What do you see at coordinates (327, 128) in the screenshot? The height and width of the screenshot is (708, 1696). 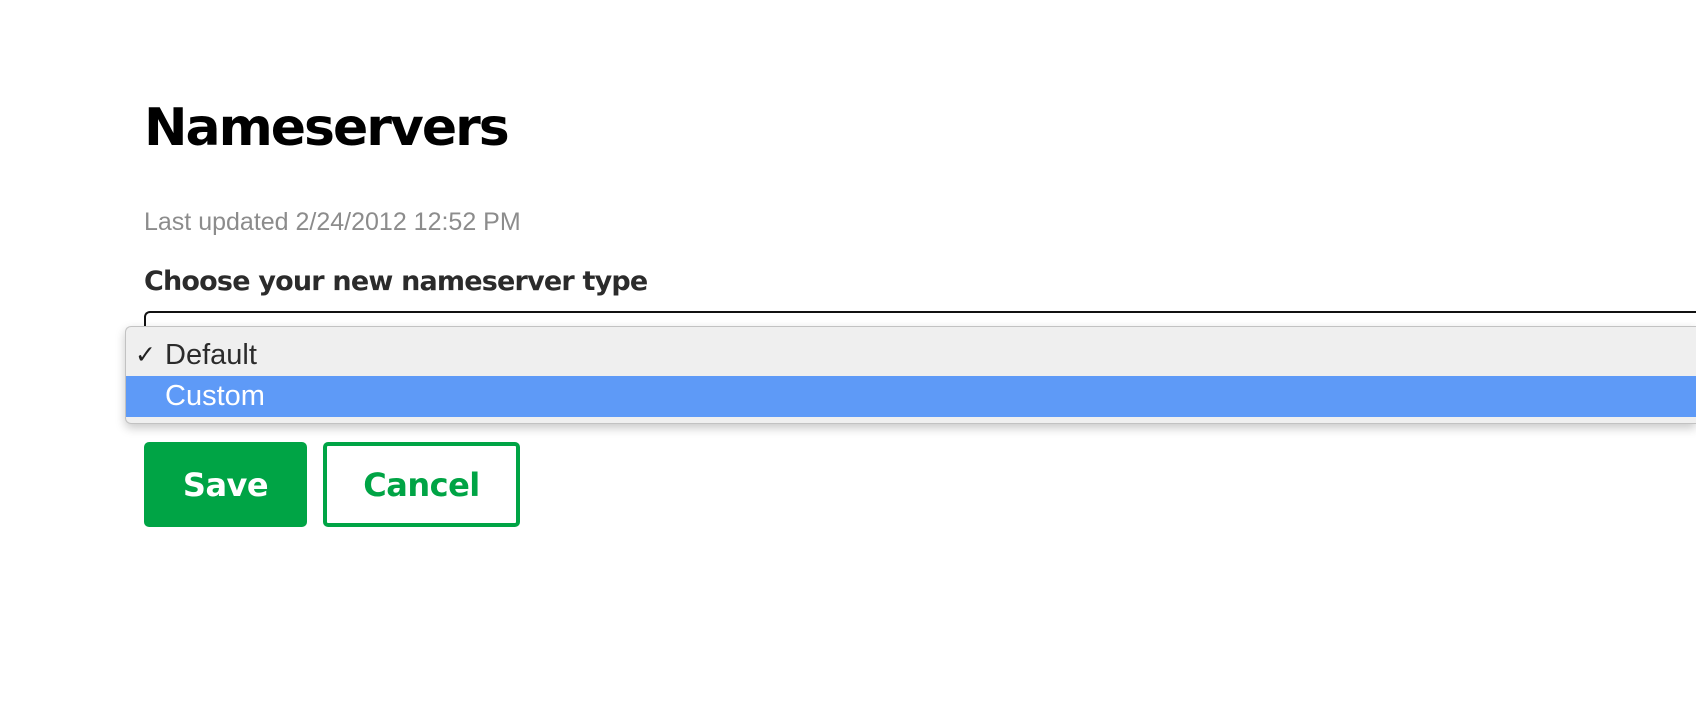 I see `page-title: Nameservers` at bounding box center [327, 128].